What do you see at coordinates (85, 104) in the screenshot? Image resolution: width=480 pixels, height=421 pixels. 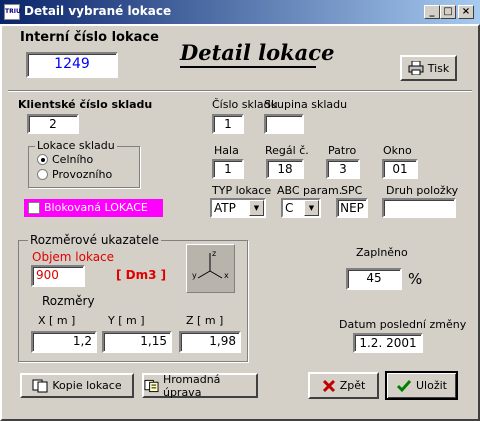 I see `client-number-label: Klientské číslo skladu` at bounding box center [85, 104].